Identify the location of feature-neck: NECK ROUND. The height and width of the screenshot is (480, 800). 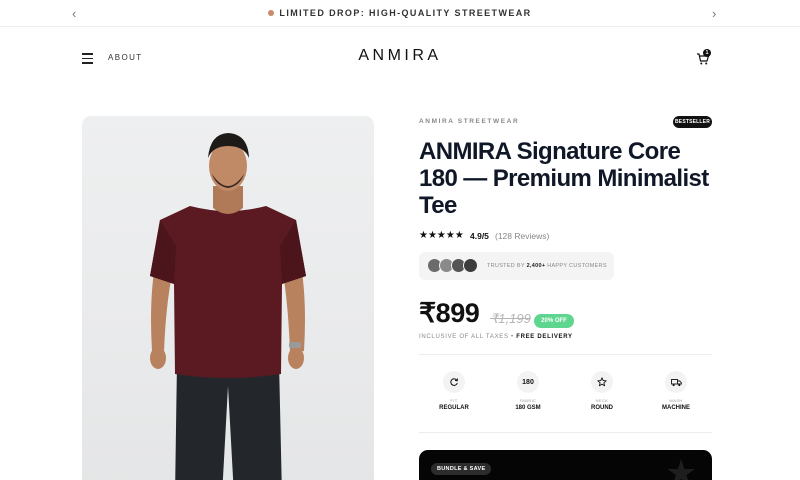
(602, 389).